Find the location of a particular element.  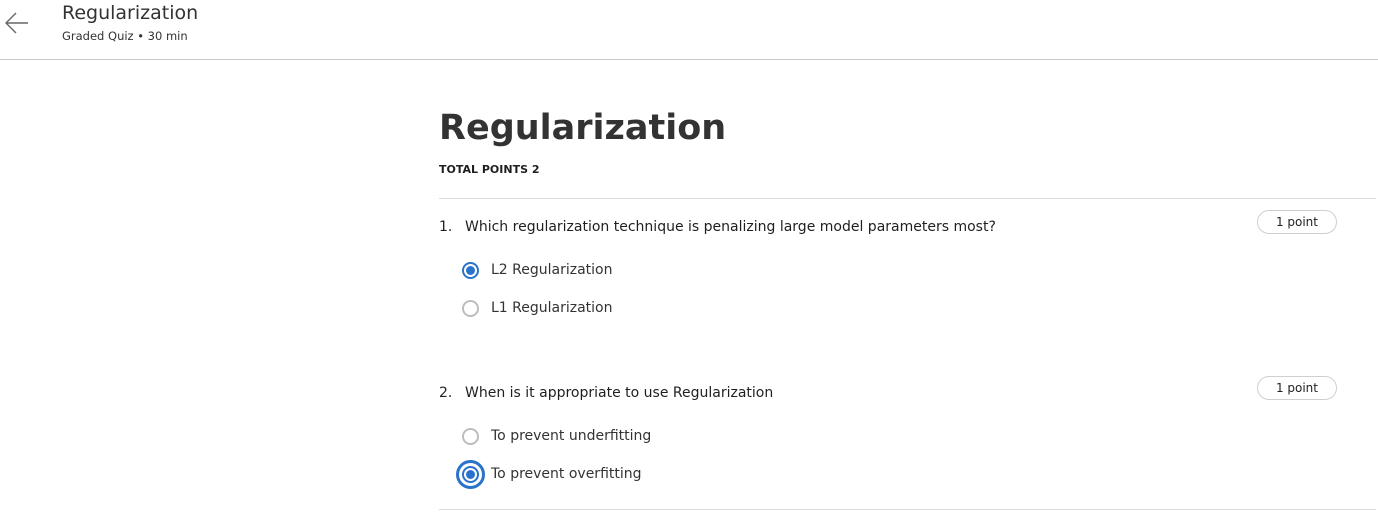

option-l2-regularization: L2 Regularization is located at coordinates (537, 270).